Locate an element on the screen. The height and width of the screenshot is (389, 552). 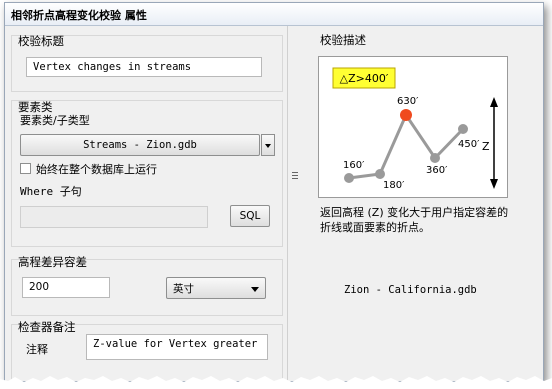
arrow-down-icon is located at coordinates (494, 184).